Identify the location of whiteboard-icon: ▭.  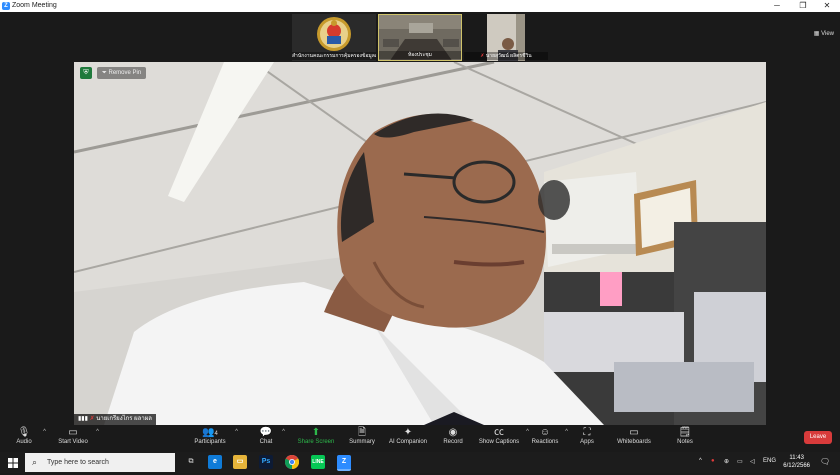
(634, 432).